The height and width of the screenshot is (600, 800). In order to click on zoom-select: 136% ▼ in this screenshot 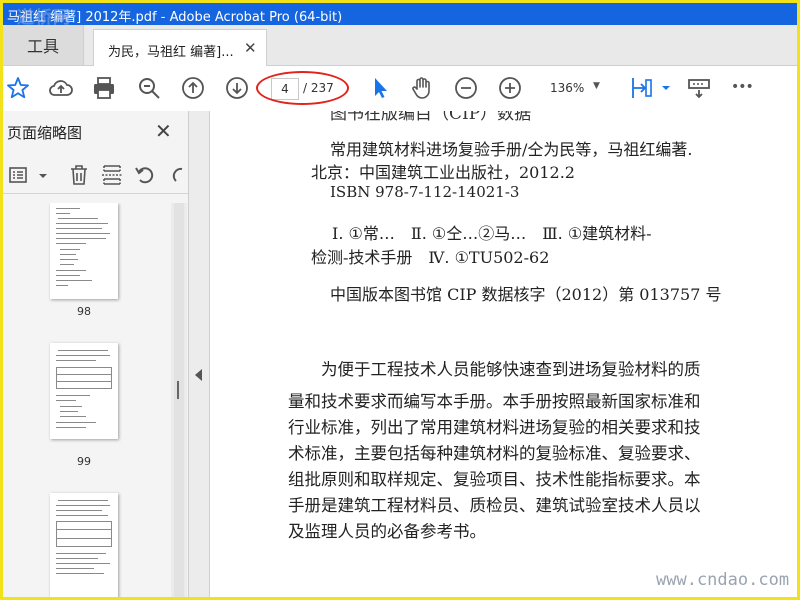, I will do `click(576, 89)`.